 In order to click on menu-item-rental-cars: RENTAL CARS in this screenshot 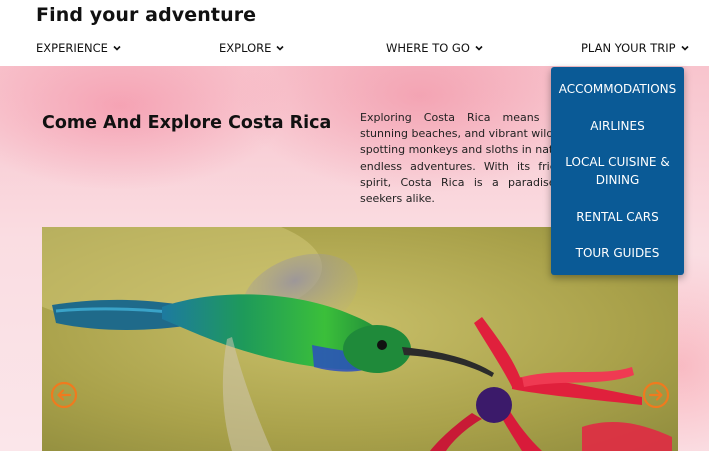, I will do `click(617, 217)`.